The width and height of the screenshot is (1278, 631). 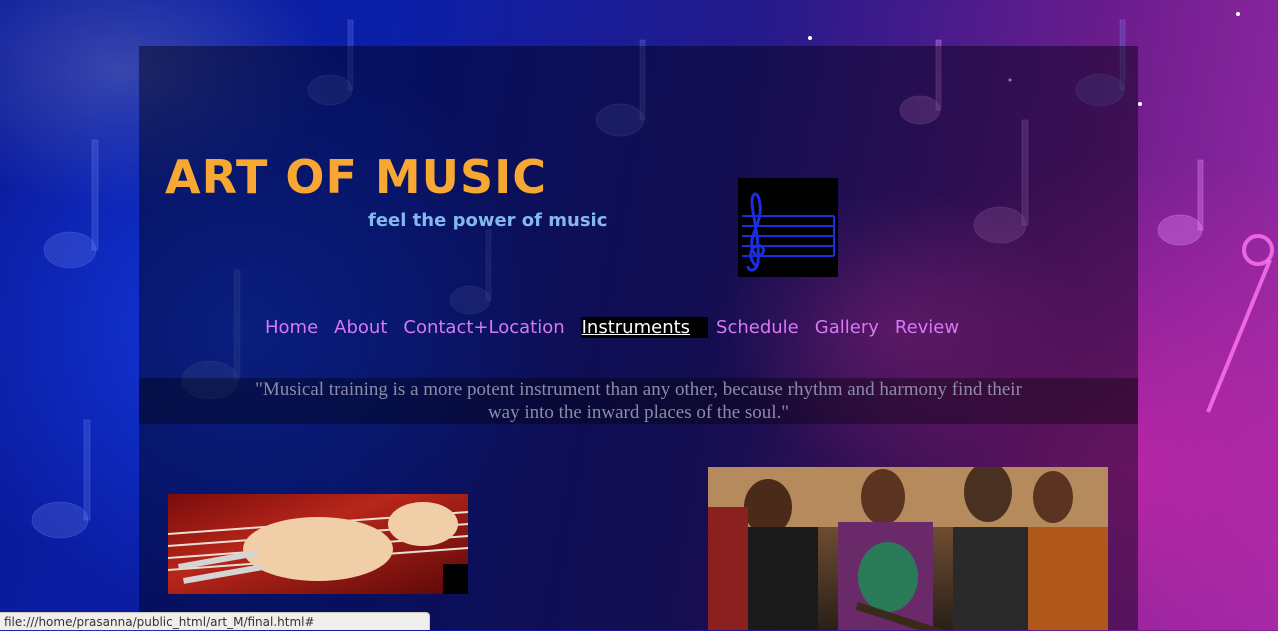 What do you see at coordinates (295, 327) in the screenshot?
I see `nav-home-link: Home` at bounding box center [295, 327].